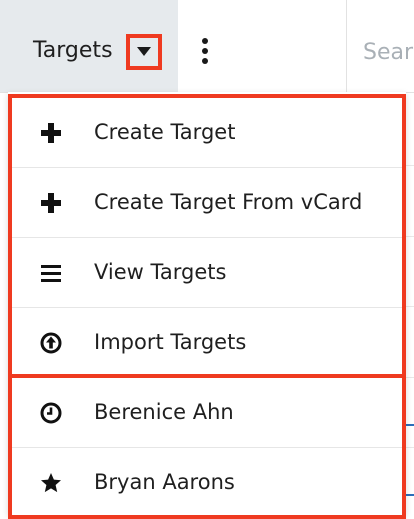 Image resolution: width=414 pixels, height=519 pixels. Describe the element at coordinates (160, 272) in the screenshot. I see `menu-item-label: View Targets` at that location.